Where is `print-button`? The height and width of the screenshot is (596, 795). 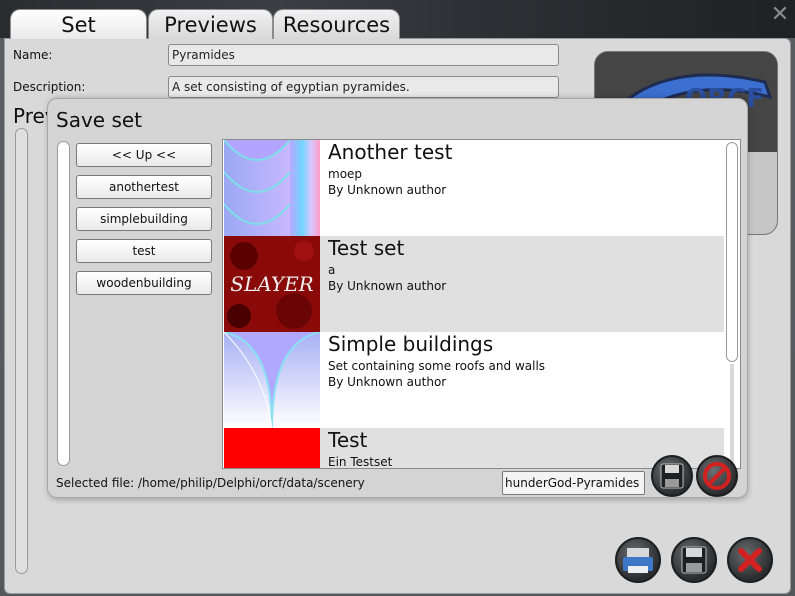
print-button is located at coordinates (638, 560).